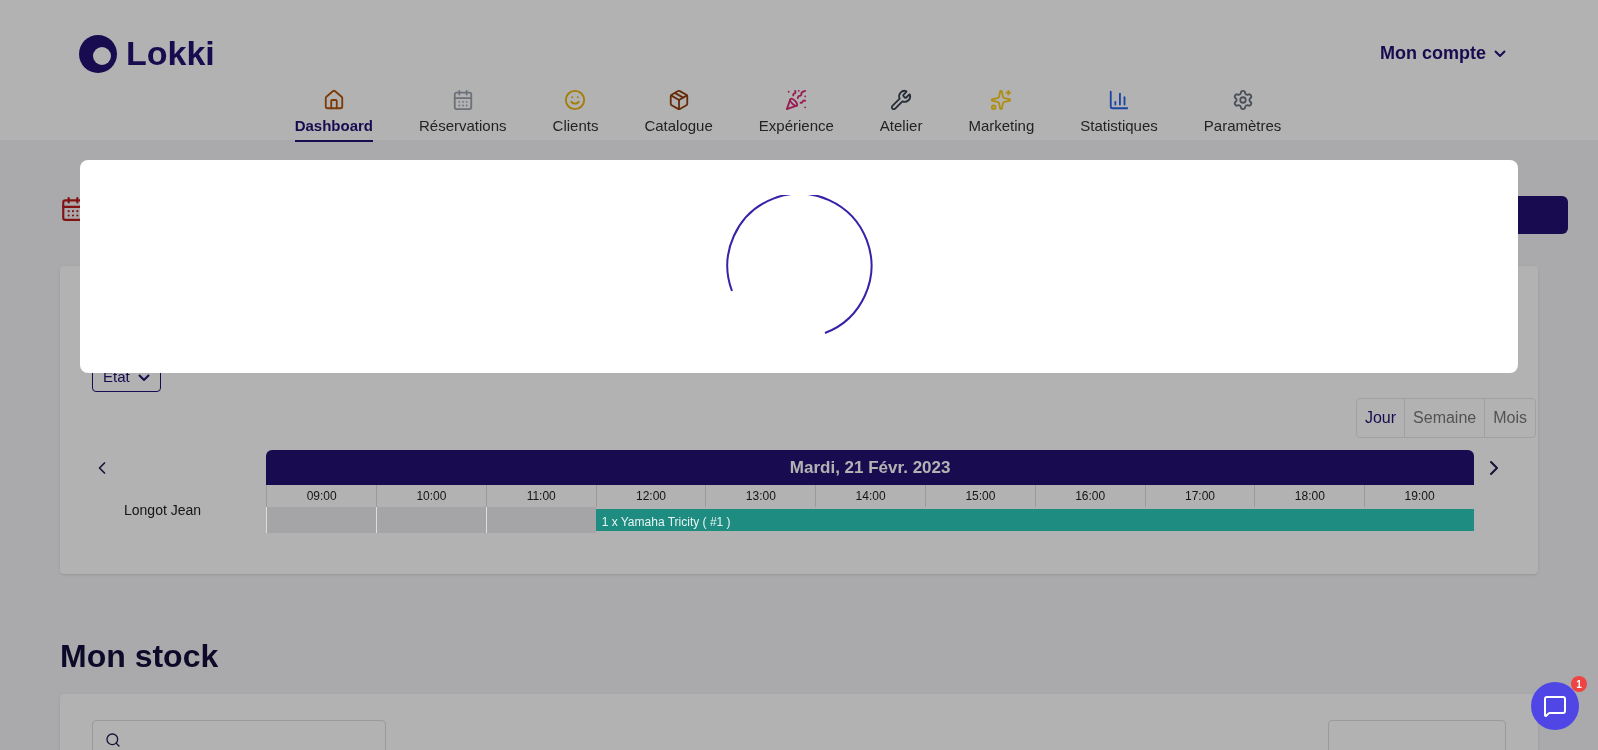 The image size is (1598, 750). Describe the element at coordinates (113, 740) in the screenshot. I see `search-icon` at that location.